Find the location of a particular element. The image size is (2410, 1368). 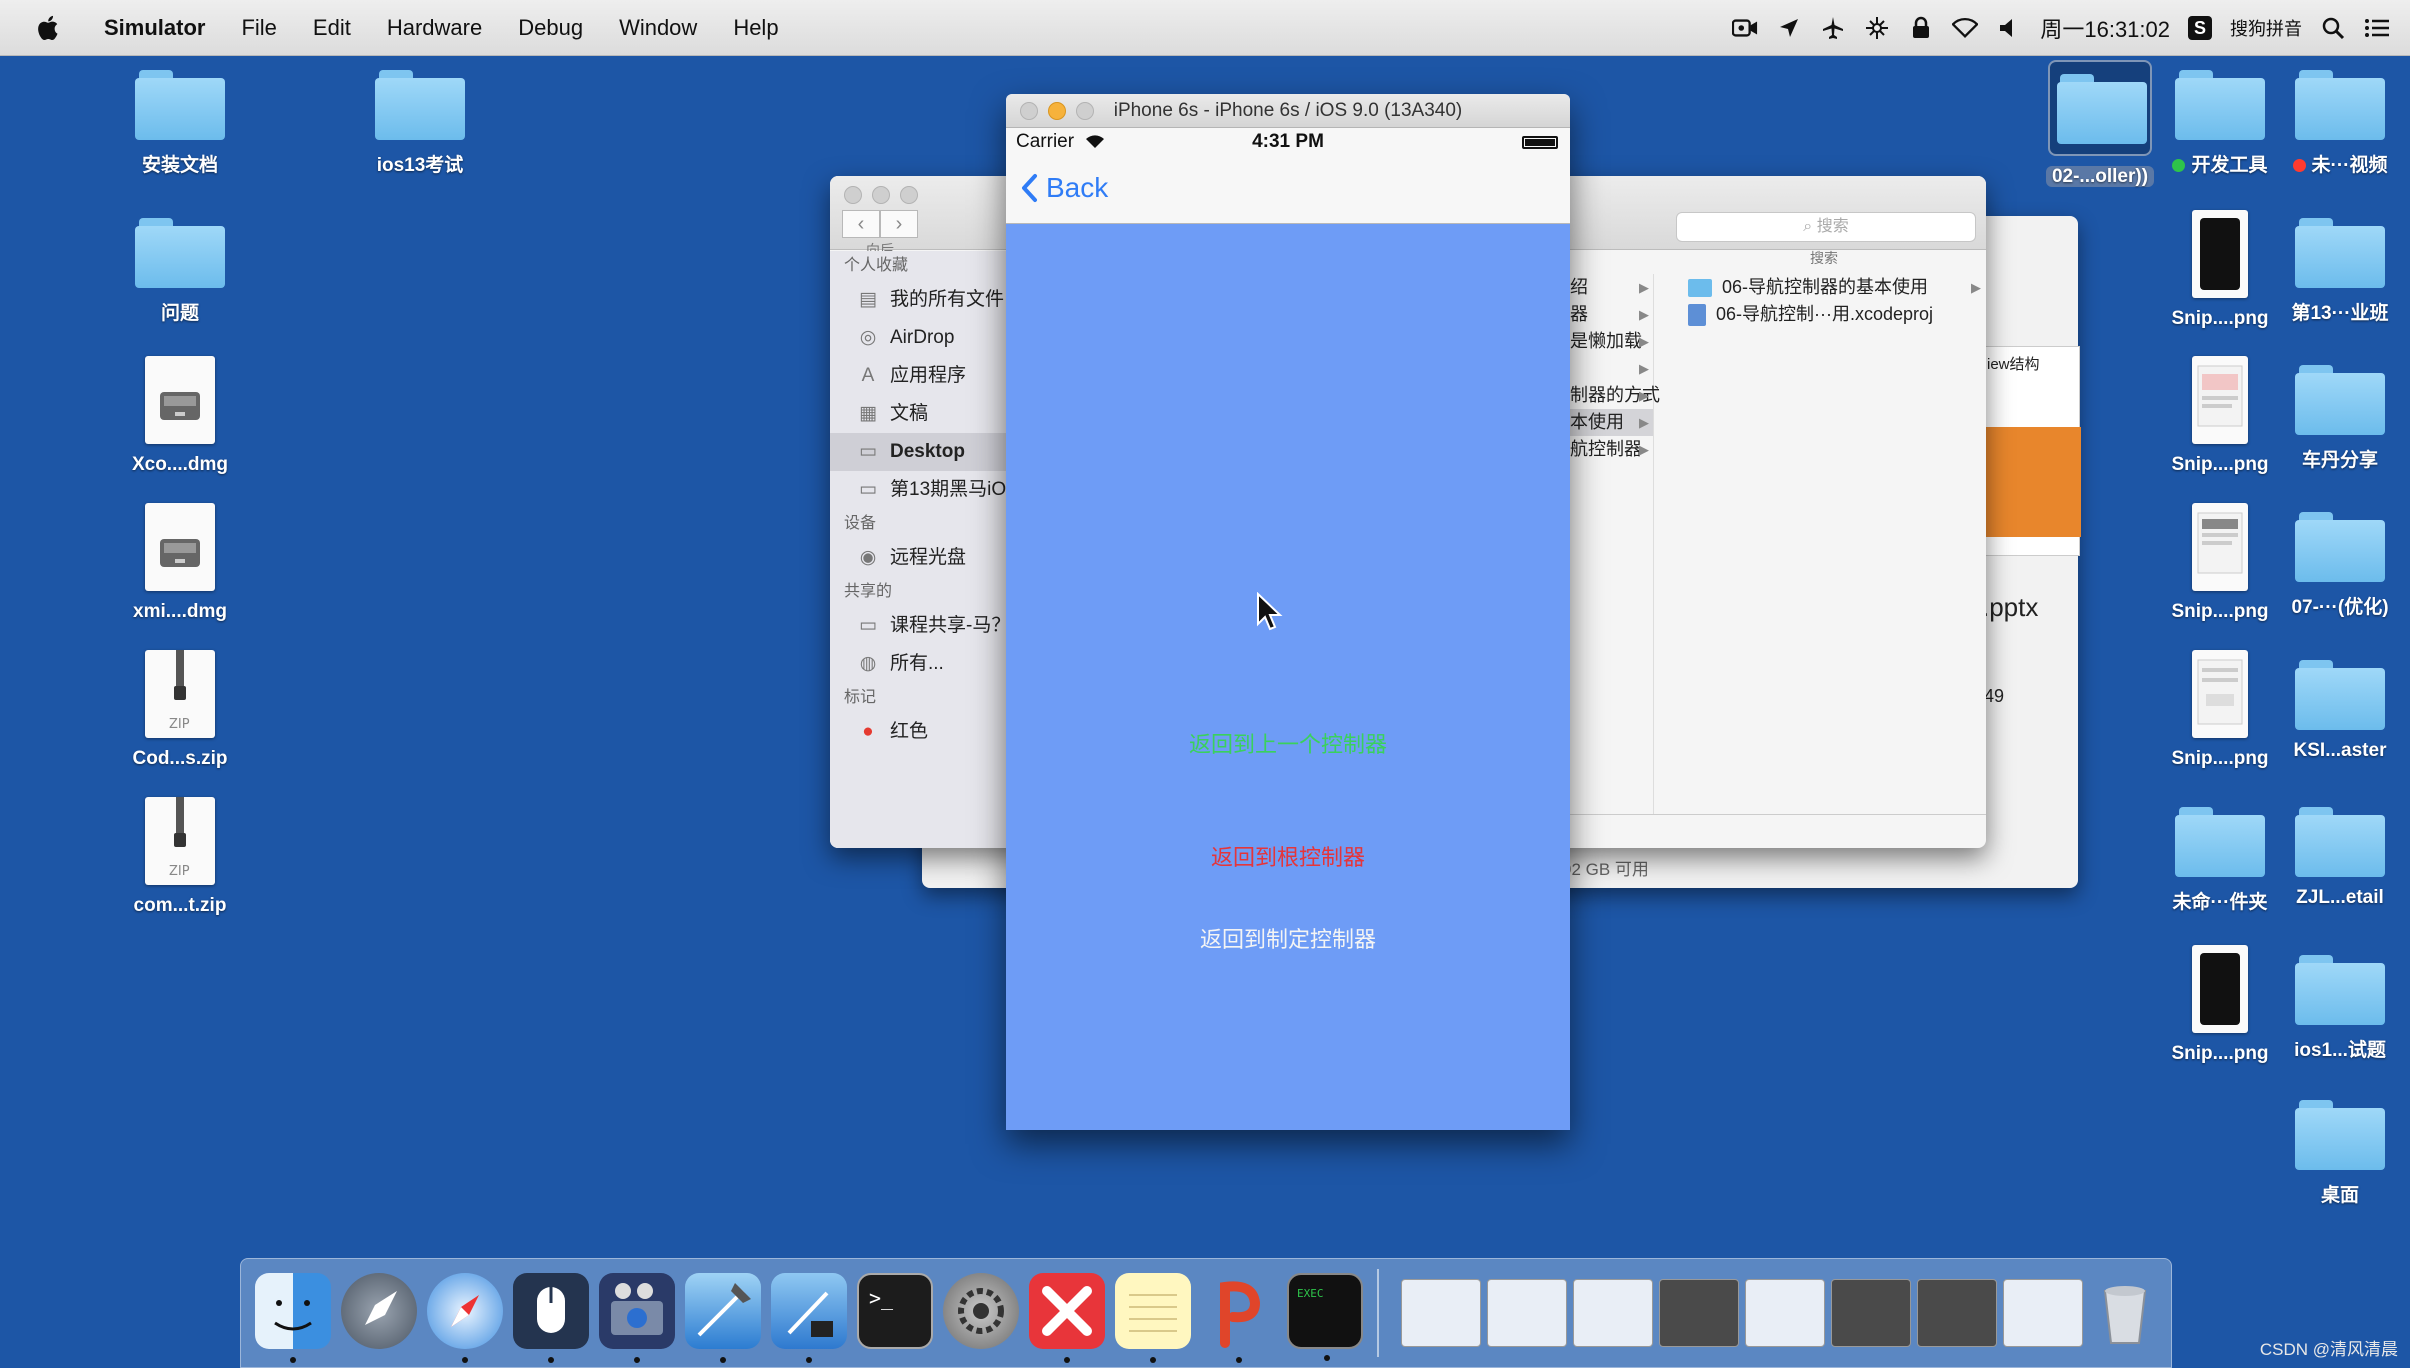

sidebar-item-documents: ▦ 文稿 is located at coordinates (930, 414).